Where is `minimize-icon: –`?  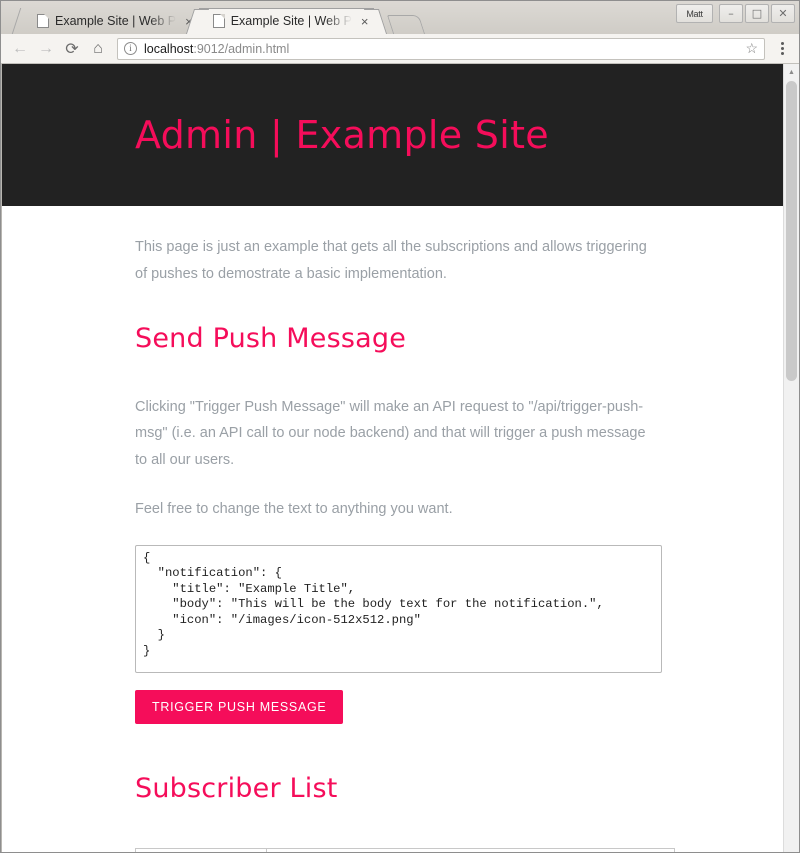 minimize-icon: – is located at coordinates (731, 13).